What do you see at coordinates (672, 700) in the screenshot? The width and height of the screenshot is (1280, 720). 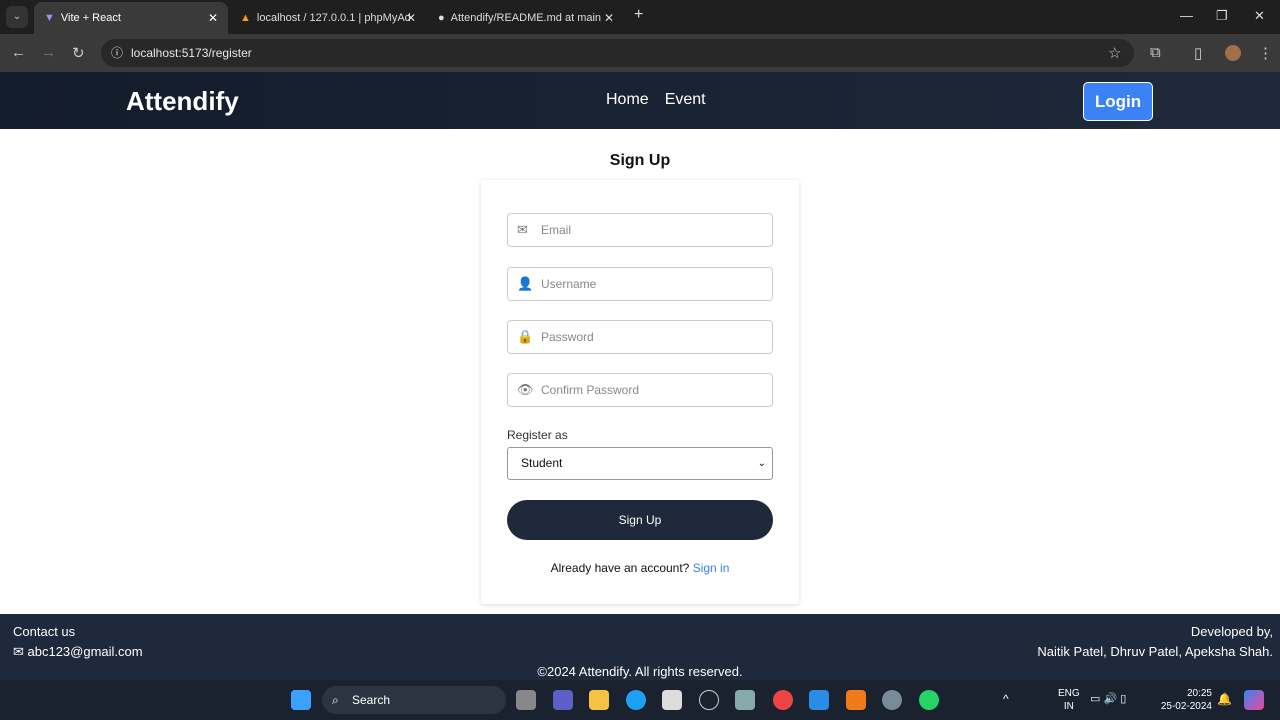 I see `store-icon` at bounding box center [672, 700].